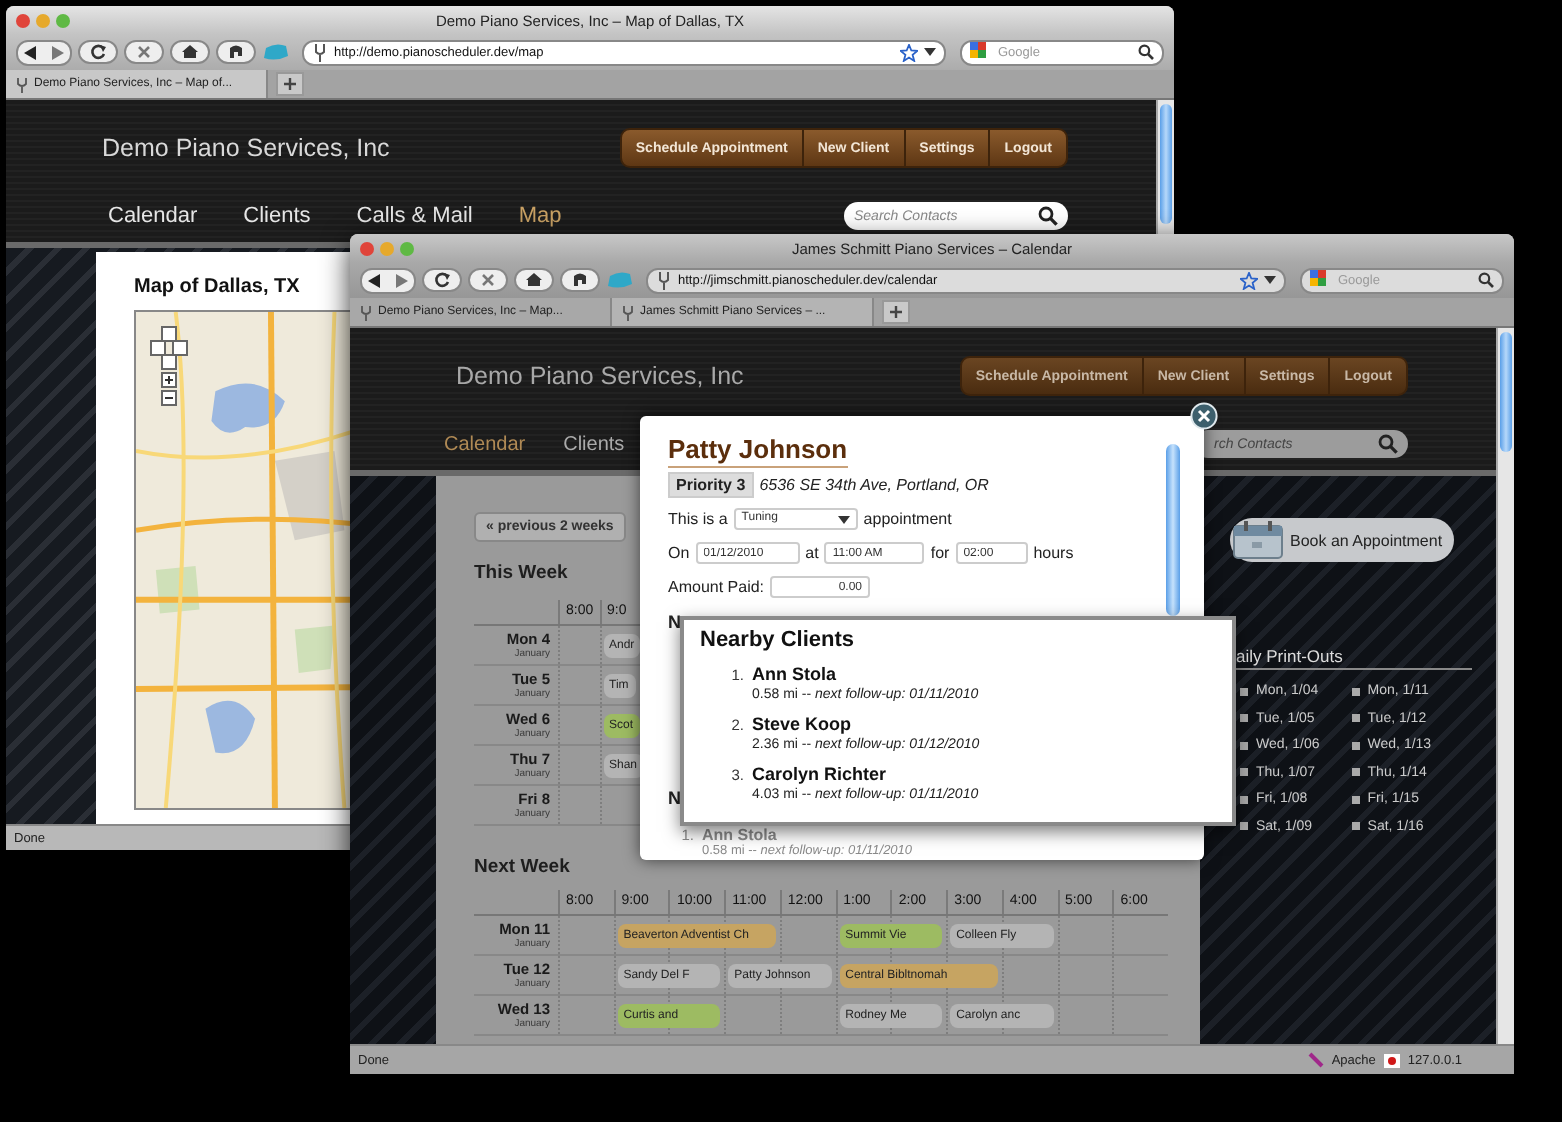  I want to click on form-label: This is a, so click(698, 519).